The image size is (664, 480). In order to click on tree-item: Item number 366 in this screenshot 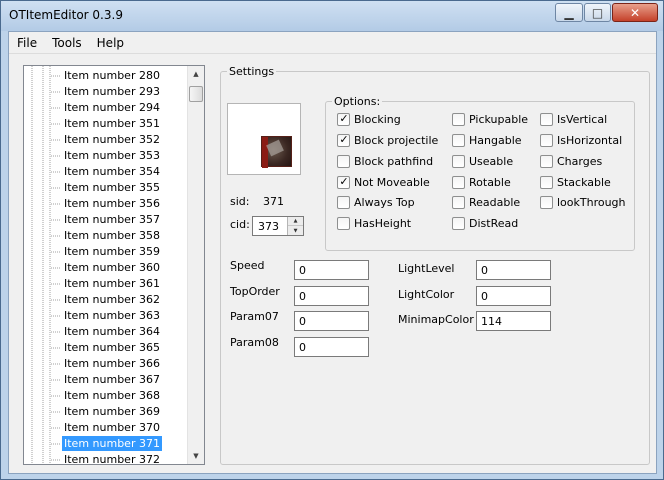, I will do `click(112, 363)`.